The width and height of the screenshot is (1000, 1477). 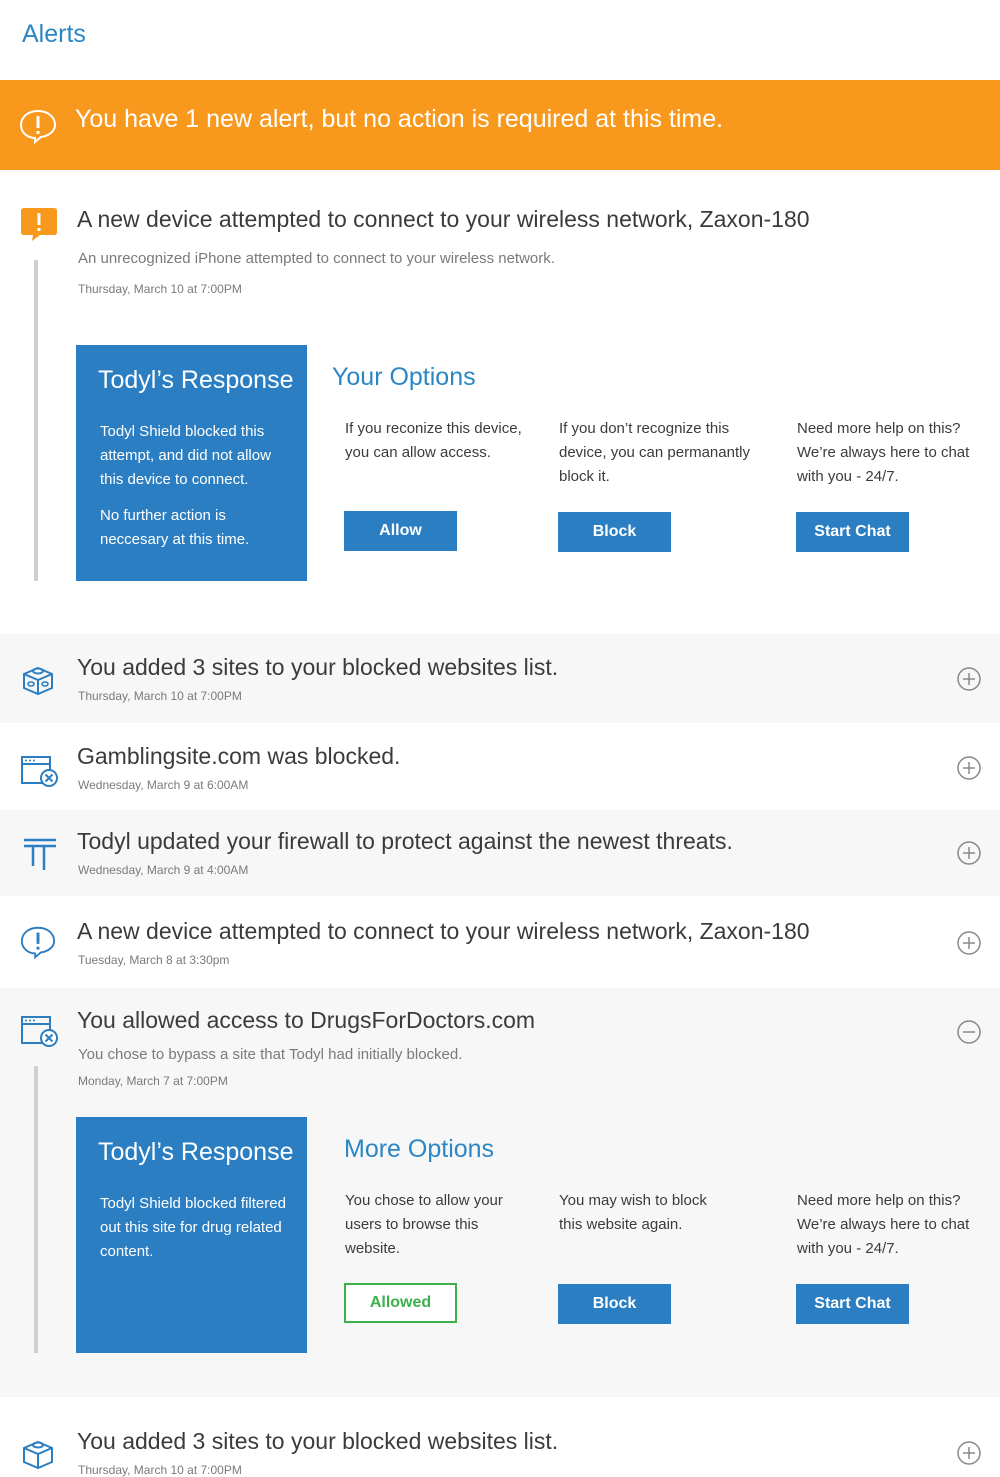 I want to click on alert-date: Monday, March 7 at 7:00PM, so click(x=153, y=1081).